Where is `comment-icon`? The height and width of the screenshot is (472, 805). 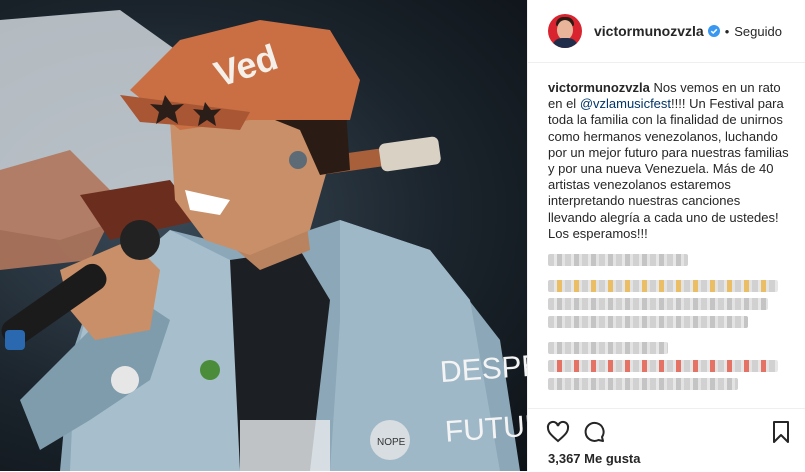
comment-icon is located at coordinates (594, 432).